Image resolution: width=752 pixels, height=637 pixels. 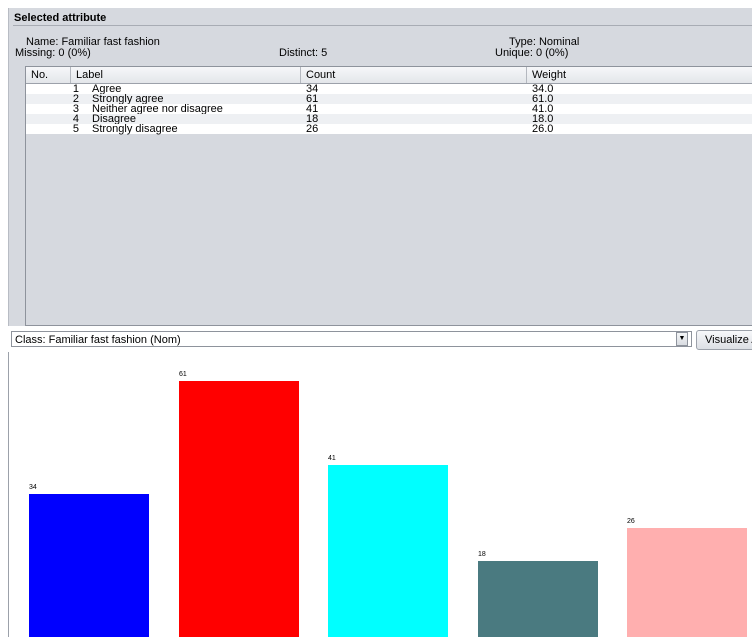 I want to click on table-row: 5 Strongly disagree 26 26.0, so click(x=389, y=129).